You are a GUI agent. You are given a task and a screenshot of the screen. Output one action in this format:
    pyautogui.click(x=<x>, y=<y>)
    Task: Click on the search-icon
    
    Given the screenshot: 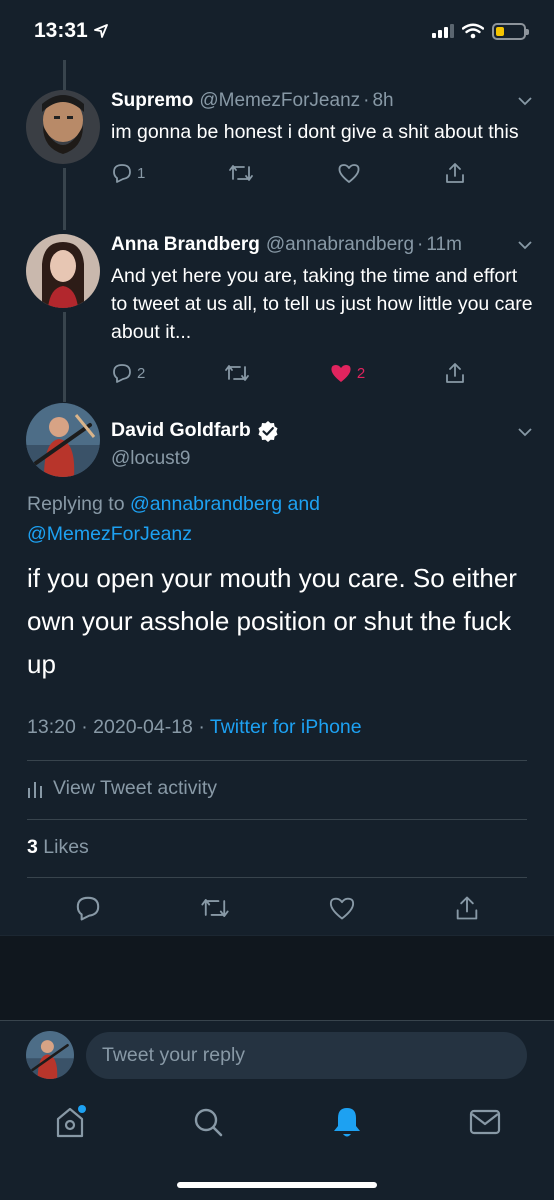 What is the action you would take?
    pyautogui.click(x=208, y=1122)
    